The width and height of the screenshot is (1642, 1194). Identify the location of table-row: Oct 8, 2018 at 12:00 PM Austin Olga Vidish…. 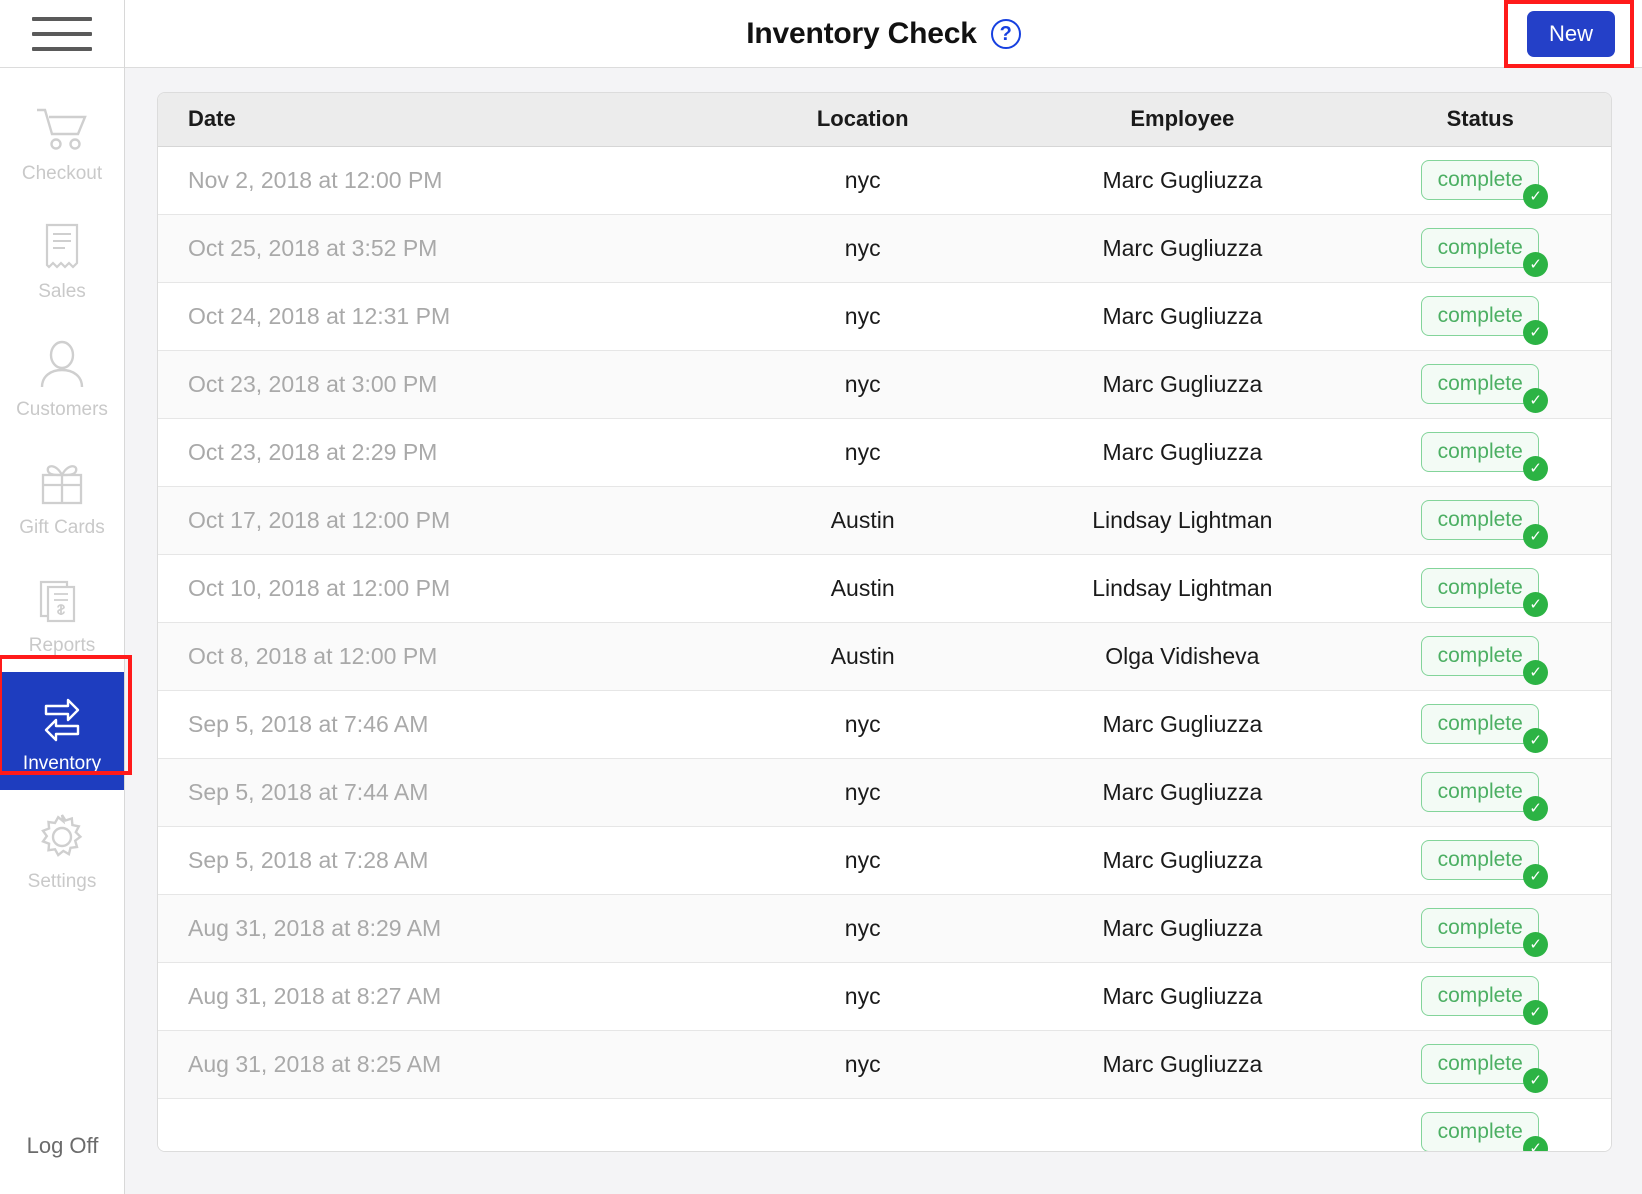
(884, 656).